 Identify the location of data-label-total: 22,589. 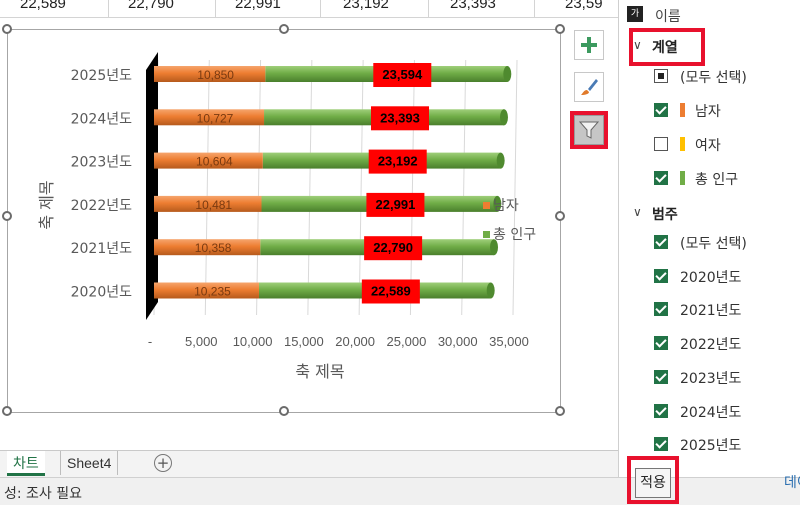
(391, 291).